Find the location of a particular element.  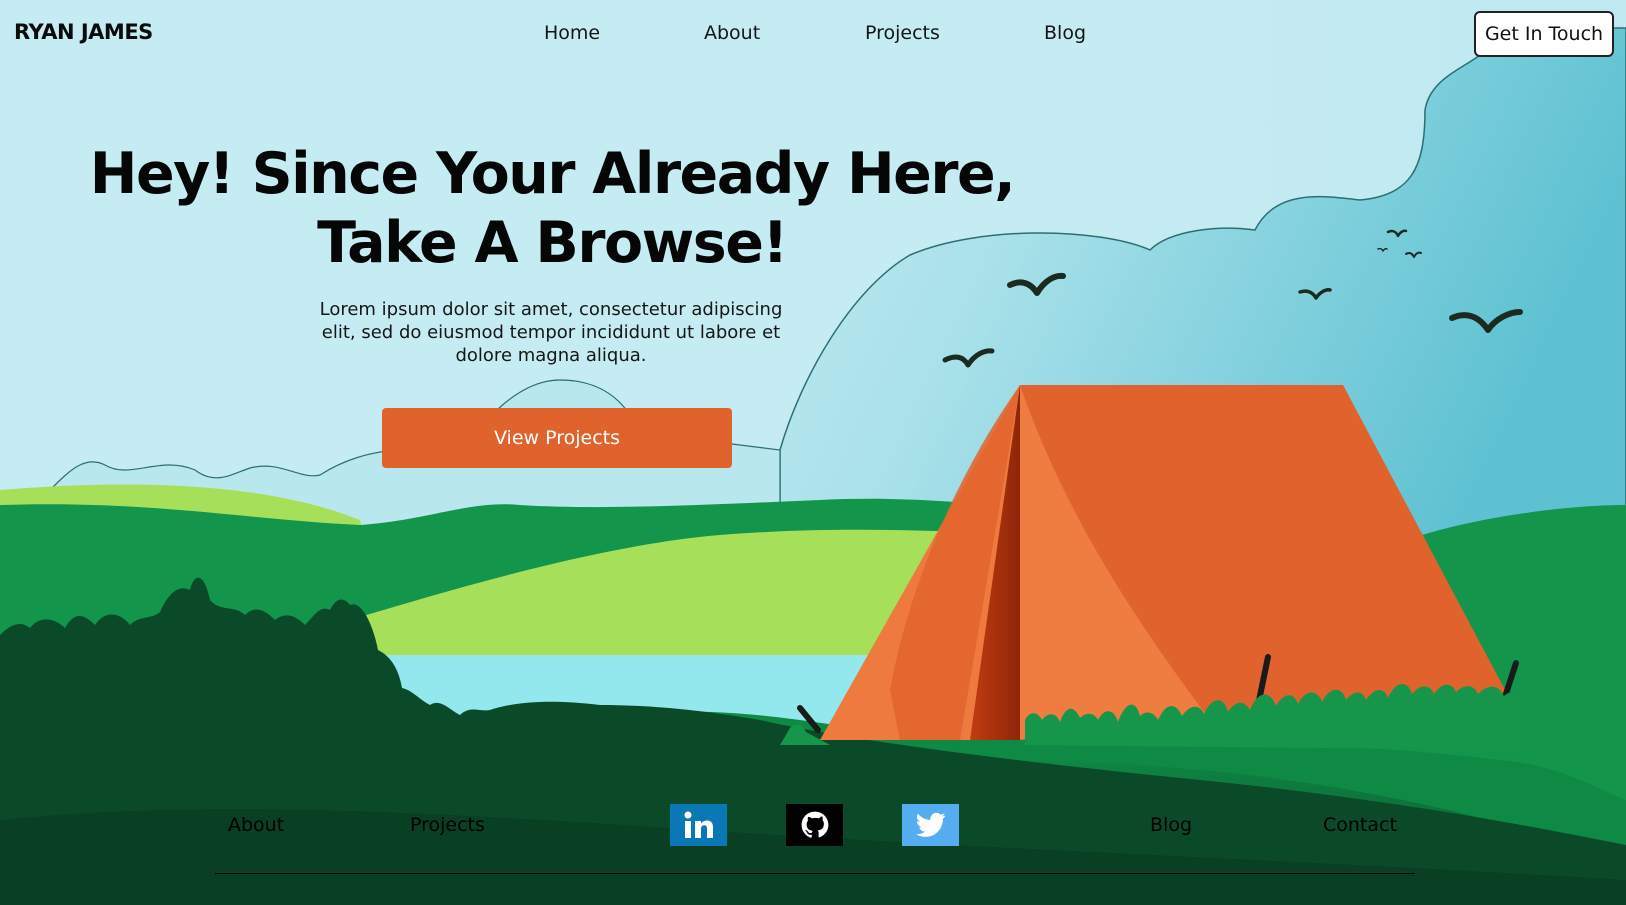

linkedin-button is located at coordinates (698, 825).